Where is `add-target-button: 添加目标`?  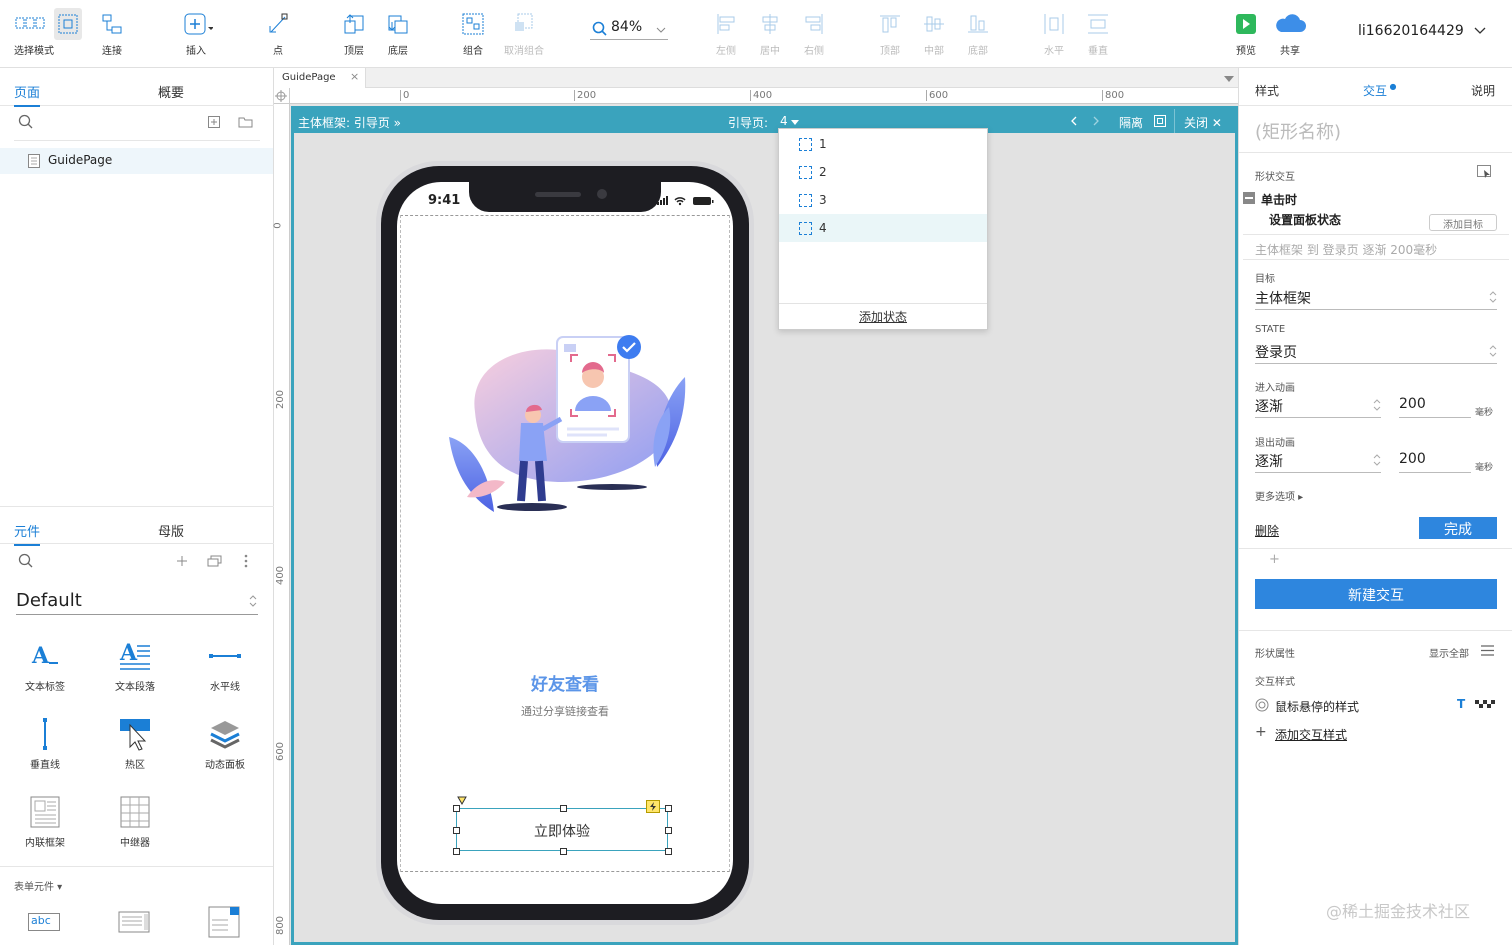
add-target-button: 添加目标 is located at coordinates (1463, 222).